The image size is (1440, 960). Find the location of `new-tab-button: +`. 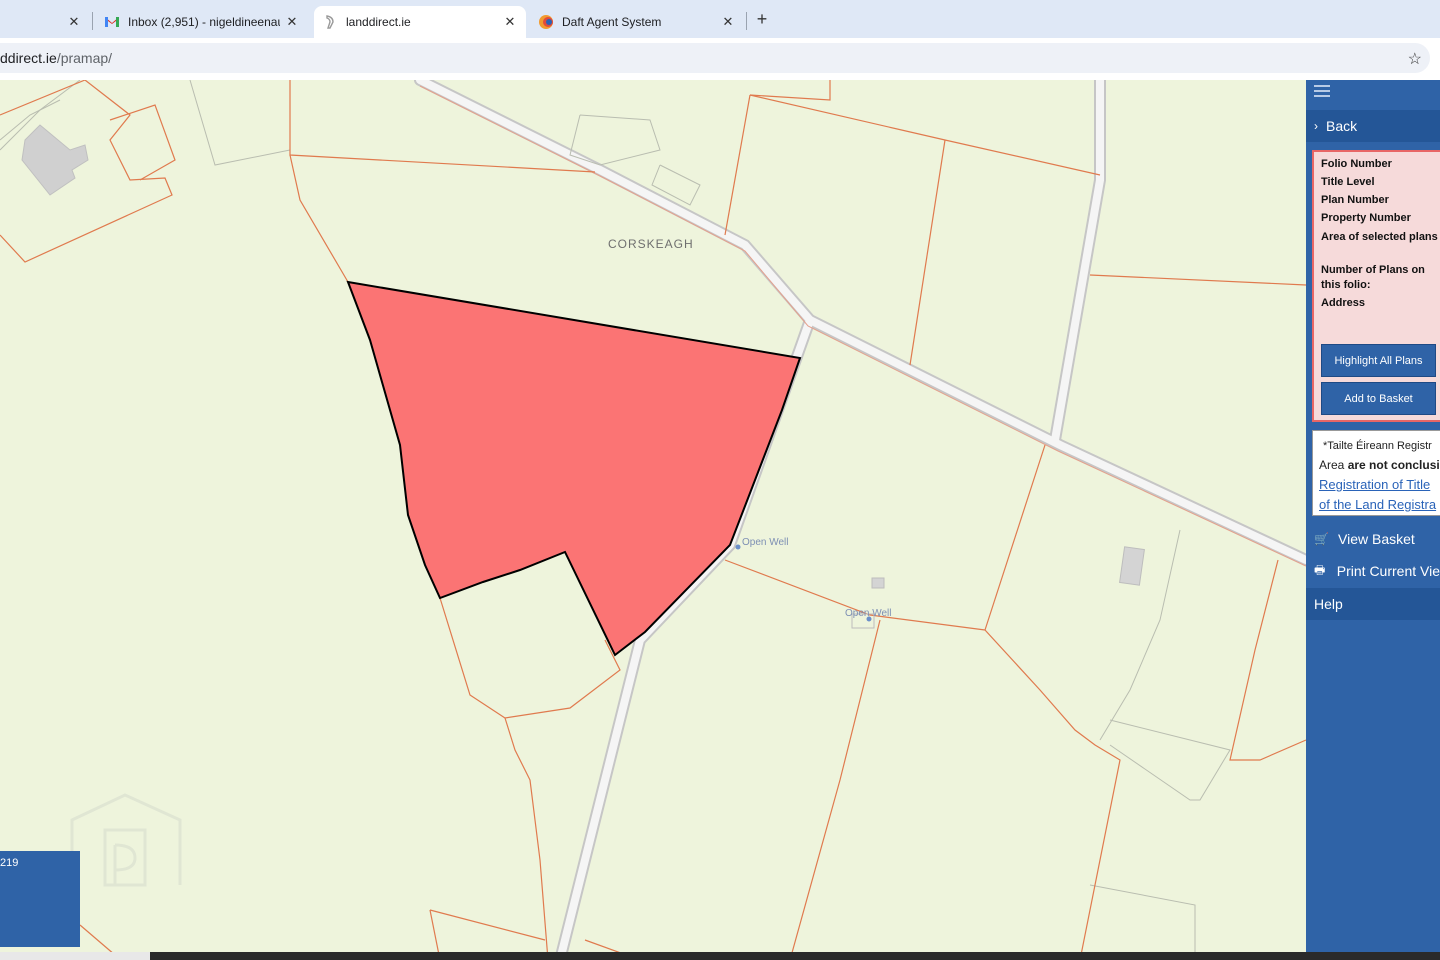

new-tab-button: + is located at coordinates (762, 19).